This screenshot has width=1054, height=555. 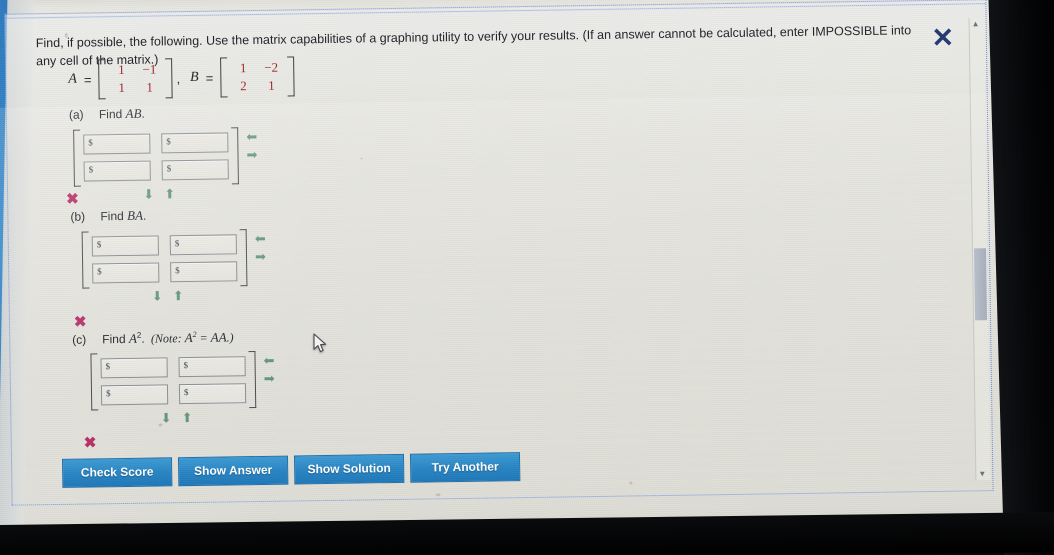 I want to click on part-c-matrix-brackets: $ $ $ $ ⬅ ➡ ⬇ ⬆, so click(x=182, y=388).